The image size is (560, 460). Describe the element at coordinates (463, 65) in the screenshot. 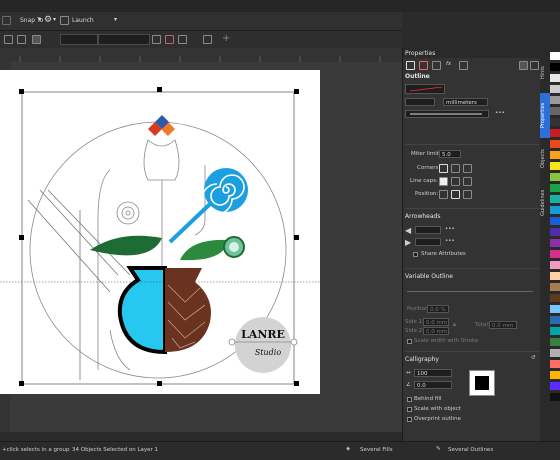

I see `grid-tab-icon` at that location.